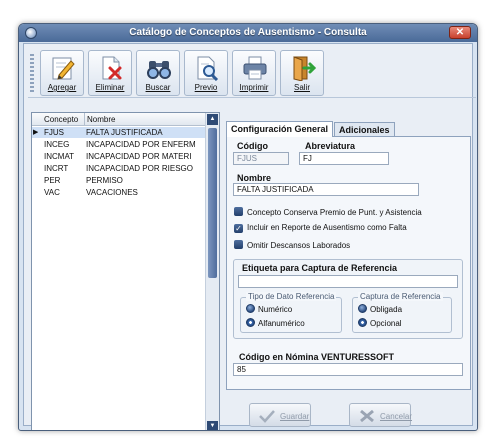  Describe the element at coordinates (52, 192) in the screenshot. I see `row-concepto: VAC` at that location.